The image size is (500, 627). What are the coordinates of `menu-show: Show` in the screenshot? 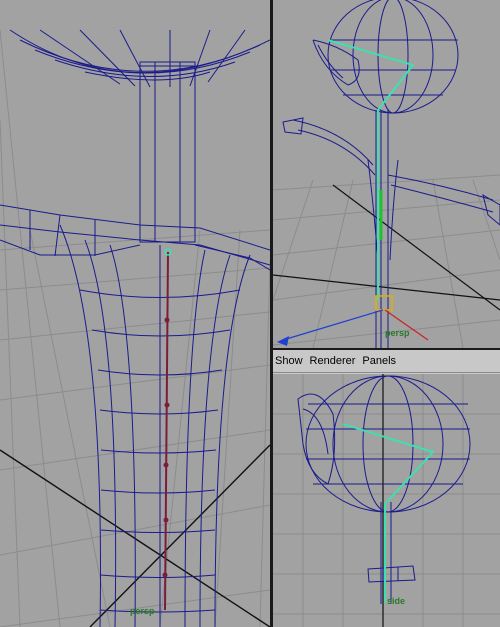 It's located at (290, 361).